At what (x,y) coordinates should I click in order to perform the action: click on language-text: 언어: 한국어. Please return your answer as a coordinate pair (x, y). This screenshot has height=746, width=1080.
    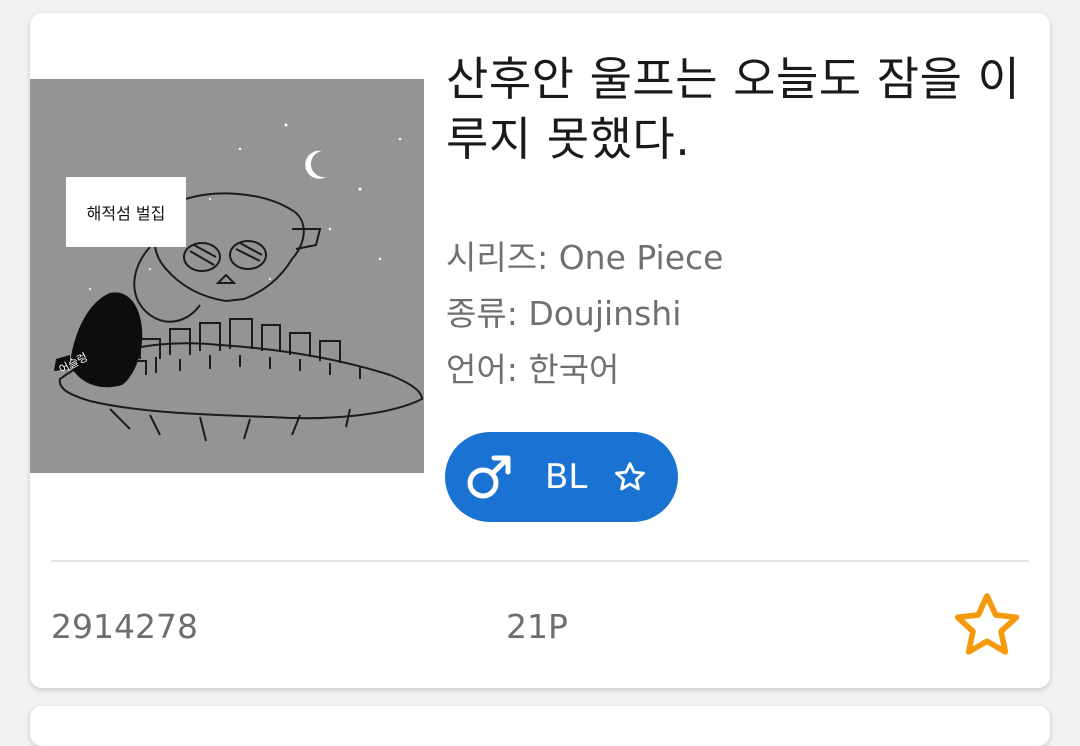
    Looking at the image, I should click on (533, 369).